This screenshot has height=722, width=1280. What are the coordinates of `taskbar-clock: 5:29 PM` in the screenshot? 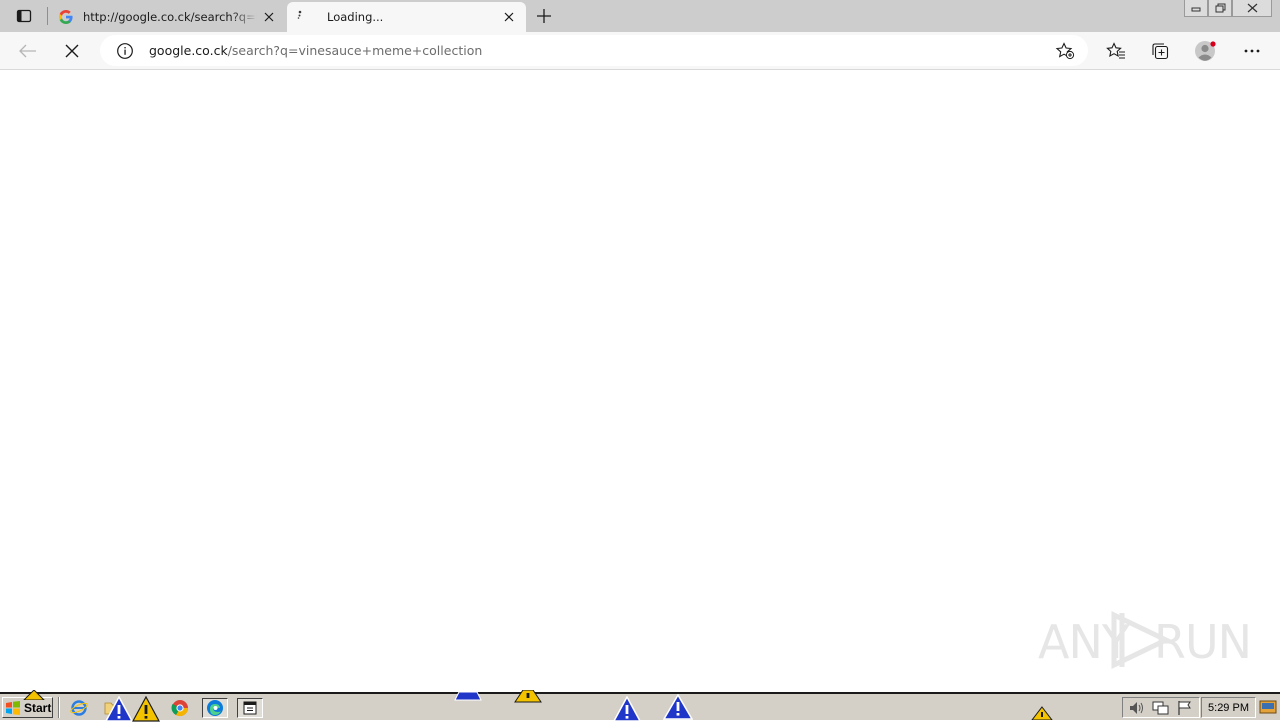 It's located at (1228, 707).